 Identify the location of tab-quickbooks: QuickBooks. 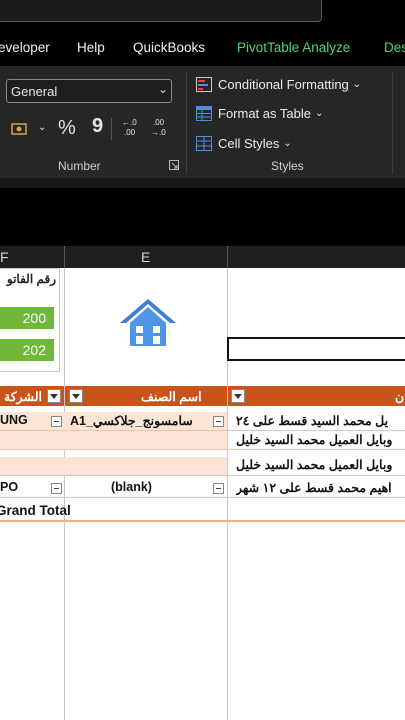
(169, 47).